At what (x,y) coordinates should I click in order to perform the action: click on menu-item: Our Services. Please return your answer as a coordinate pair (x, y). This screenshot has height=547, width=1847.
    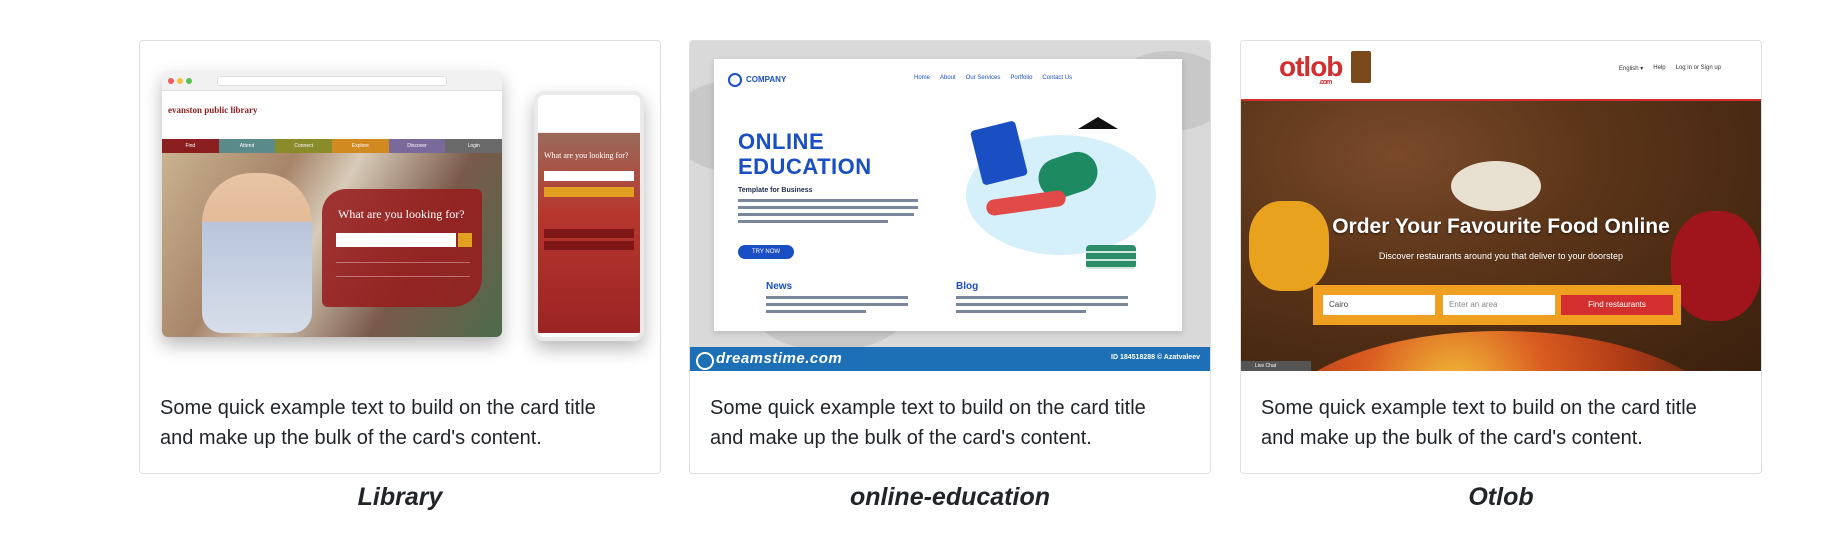
    Looking at the image, I should click on (983, 78).